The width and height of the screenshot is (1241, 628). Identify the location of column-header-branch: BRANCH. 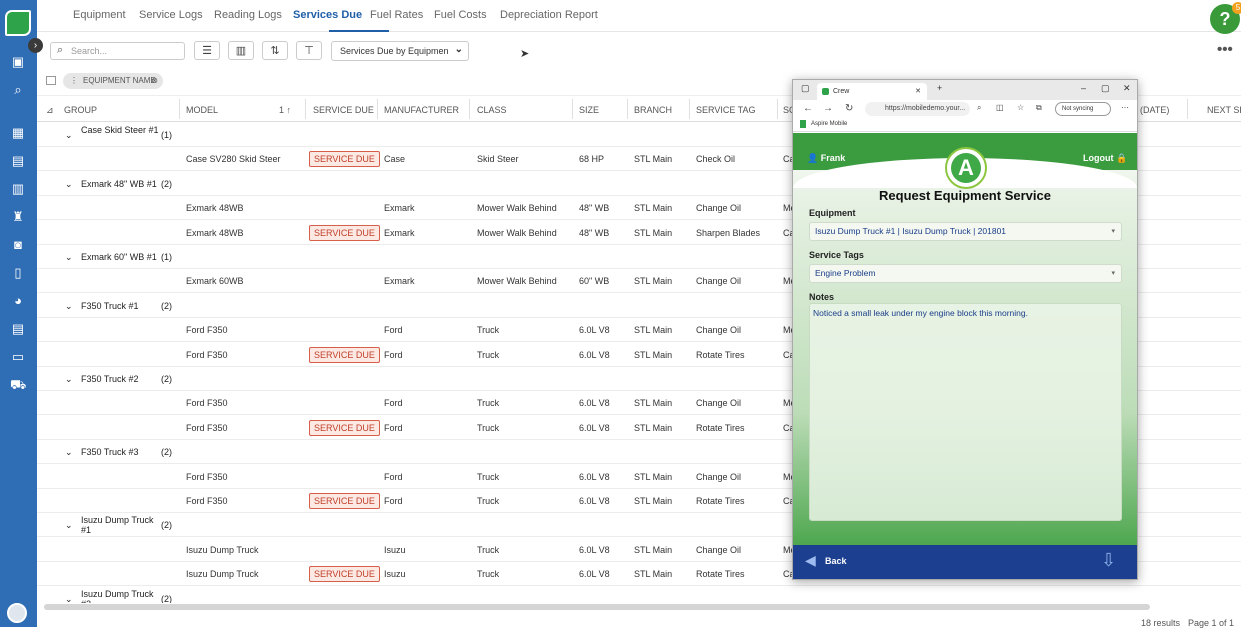
(653, 110).